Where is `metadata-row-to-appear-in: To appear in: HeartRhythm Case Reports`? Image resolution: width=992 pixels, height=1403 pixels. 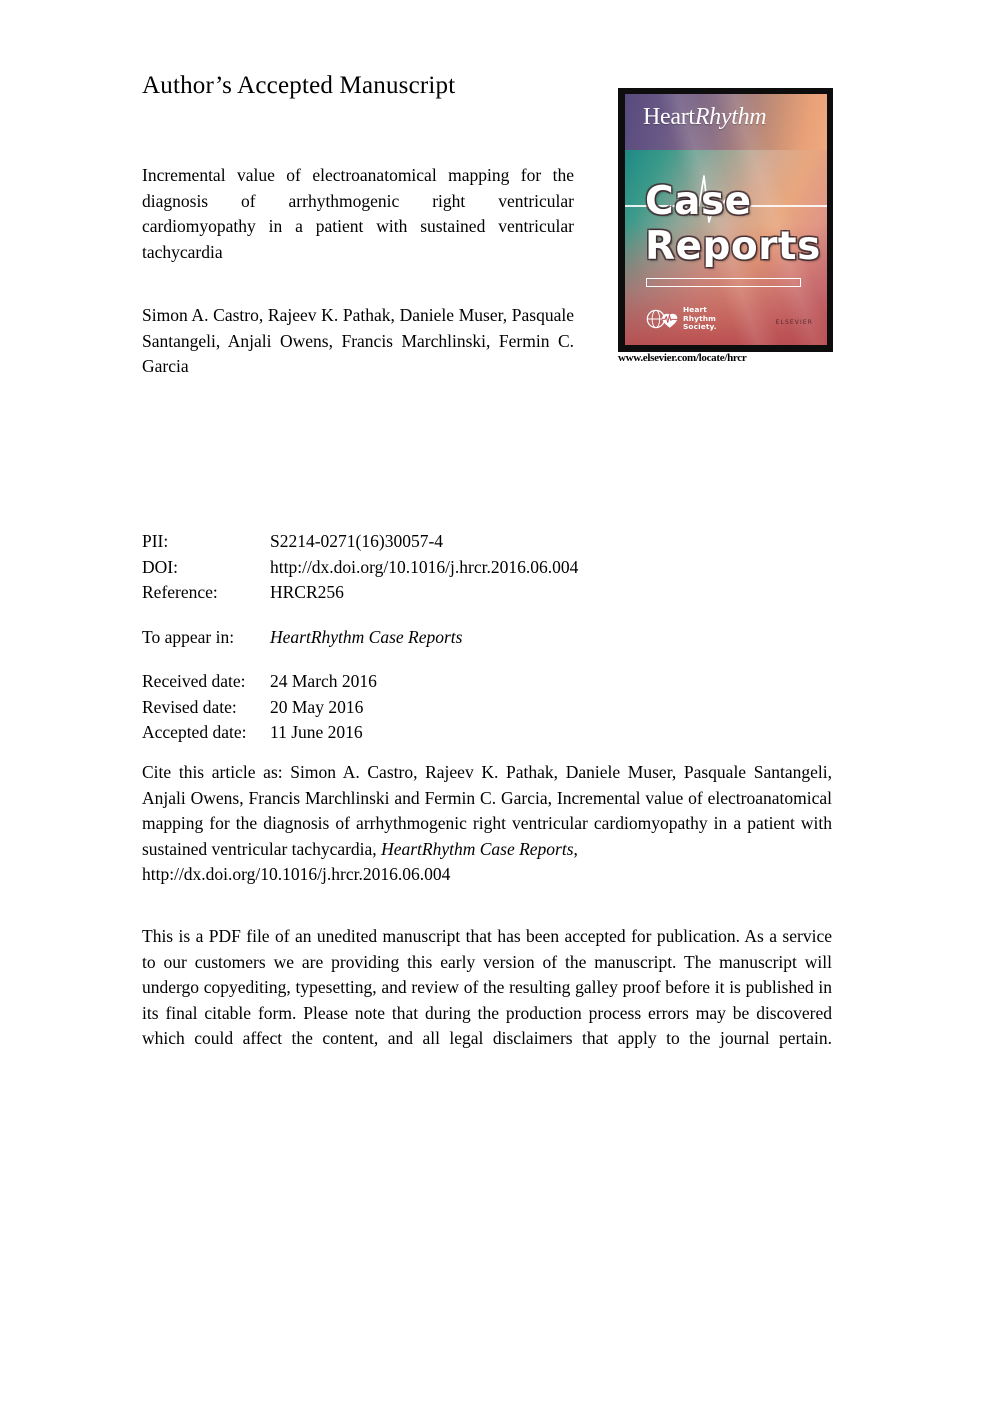 metadata-row-to-appear-in: To appear in: HeartRhythm Case Reports is located at coordinates (442, 638).